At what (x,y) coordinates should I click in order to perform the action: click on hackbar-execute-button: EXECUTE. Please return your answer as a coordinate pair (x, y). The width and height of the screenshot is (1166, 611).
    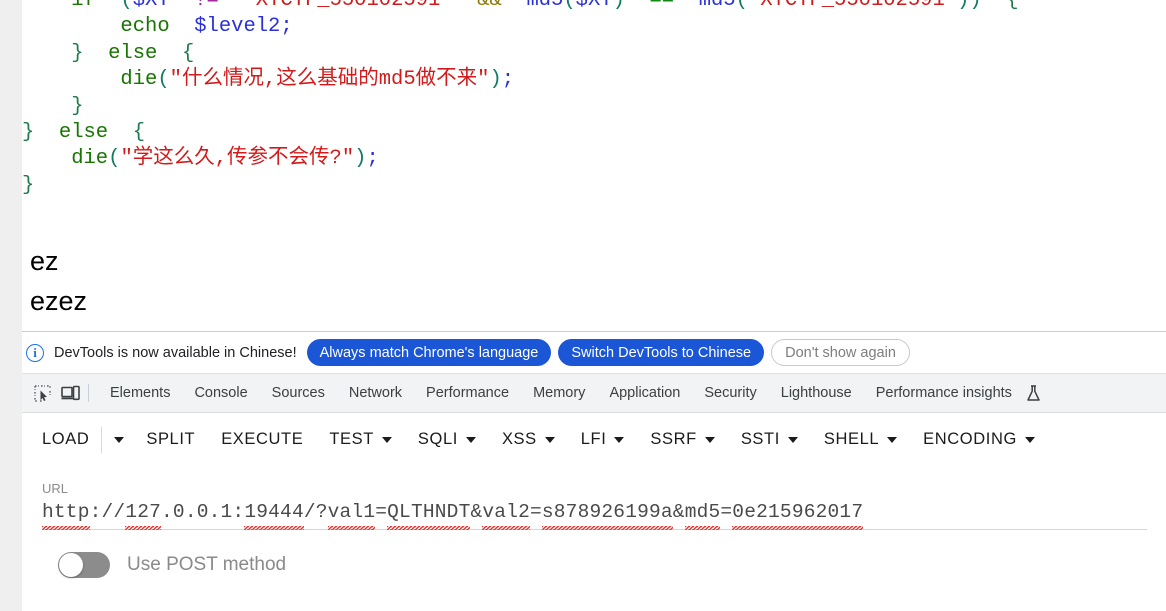
    Looking at the image, I should click on (262, 439).